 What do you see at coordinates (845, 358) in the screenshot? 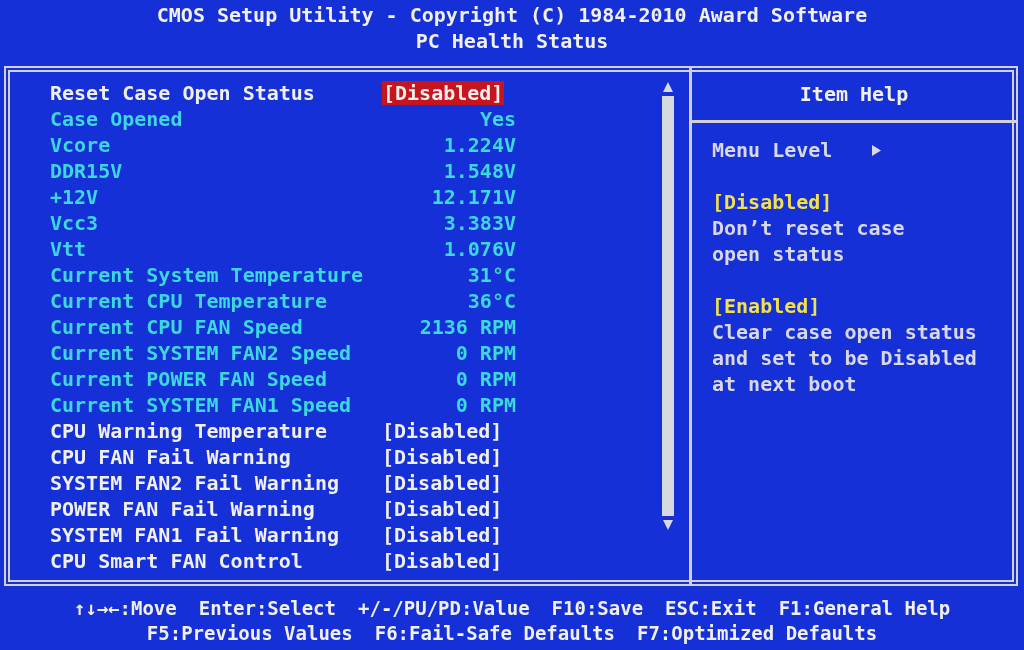
I see `help-text: and set to be Disabled` at bounding box center [845, 358].